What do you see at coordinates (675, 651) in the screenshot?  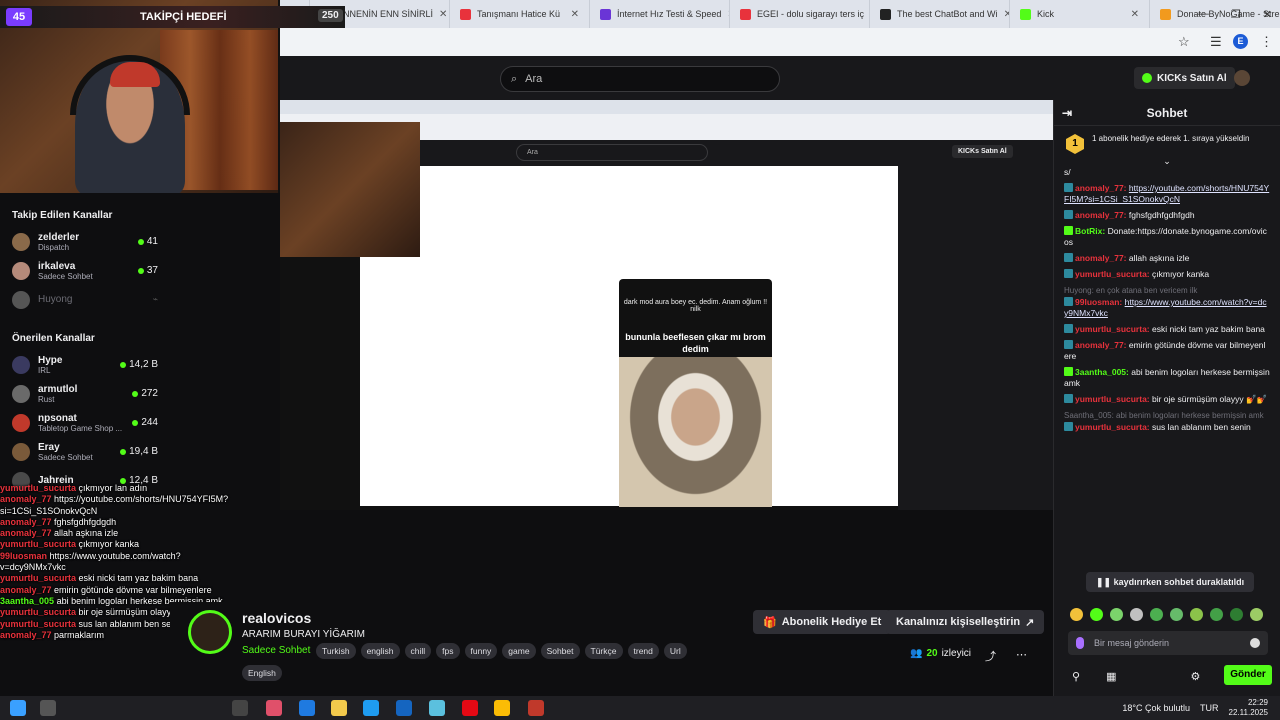 I see `stream-tag: Url` at bounding box center [675, 651].